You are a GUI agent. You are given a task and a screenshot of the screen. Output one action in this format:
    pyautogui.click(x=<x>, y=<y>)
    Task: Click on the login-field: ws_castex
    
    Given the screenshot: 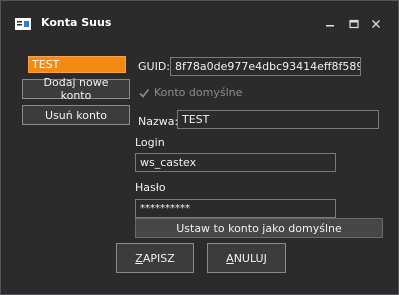 What is the action you would take?
    pyautogui.click(x=235, y=162)
    